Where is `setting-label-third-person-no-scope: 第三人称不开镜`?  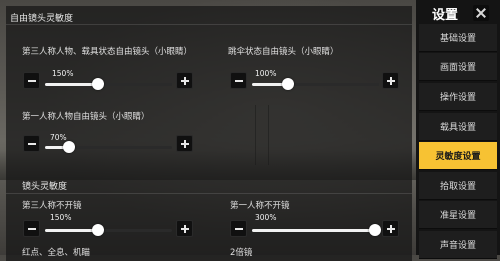 setting-label-third-person-no-scope: 第三人称不开镜 is located at coordinates (52, 206).